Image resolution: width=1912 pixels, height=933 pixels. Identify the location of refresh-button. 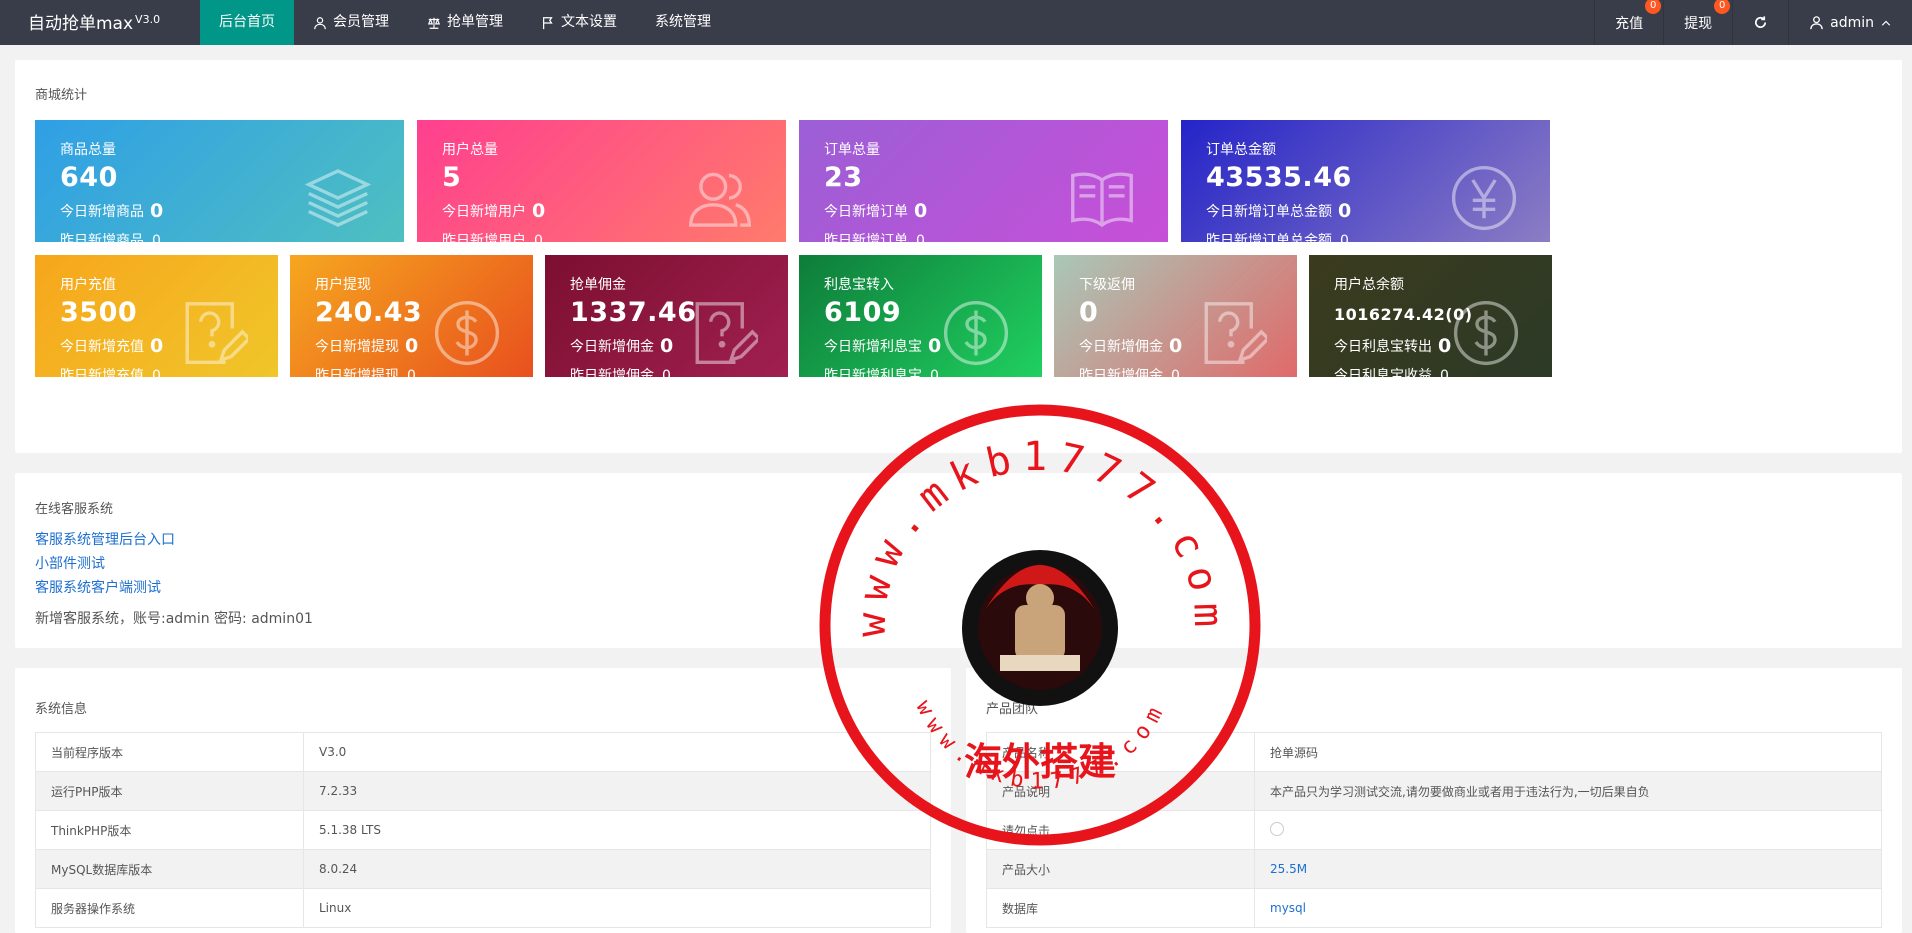
(1760, 22).